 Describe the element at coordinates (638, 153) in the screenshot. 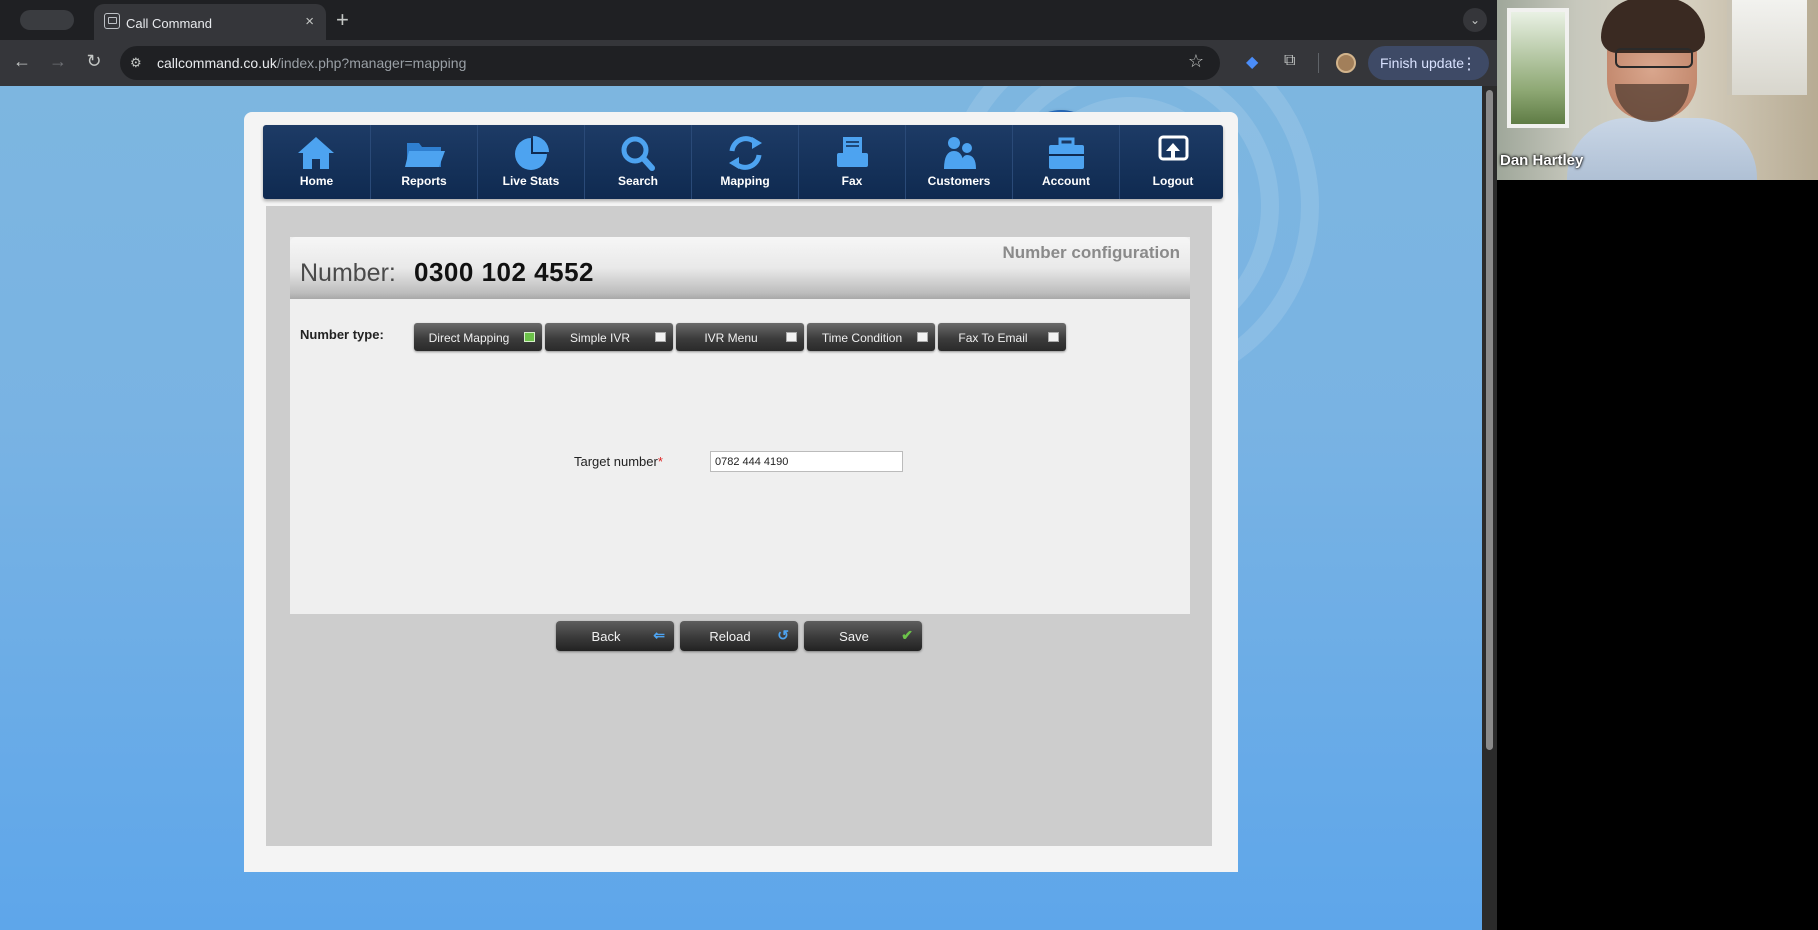

I see `search-icon` at that location.